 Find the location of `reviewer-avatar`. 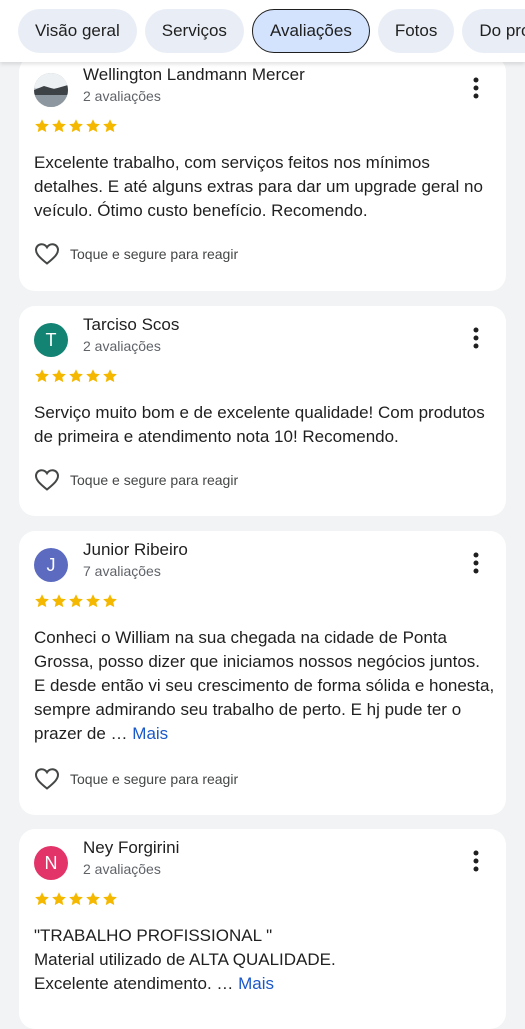

reviewer-avatar is located at coordinates (51, 90).